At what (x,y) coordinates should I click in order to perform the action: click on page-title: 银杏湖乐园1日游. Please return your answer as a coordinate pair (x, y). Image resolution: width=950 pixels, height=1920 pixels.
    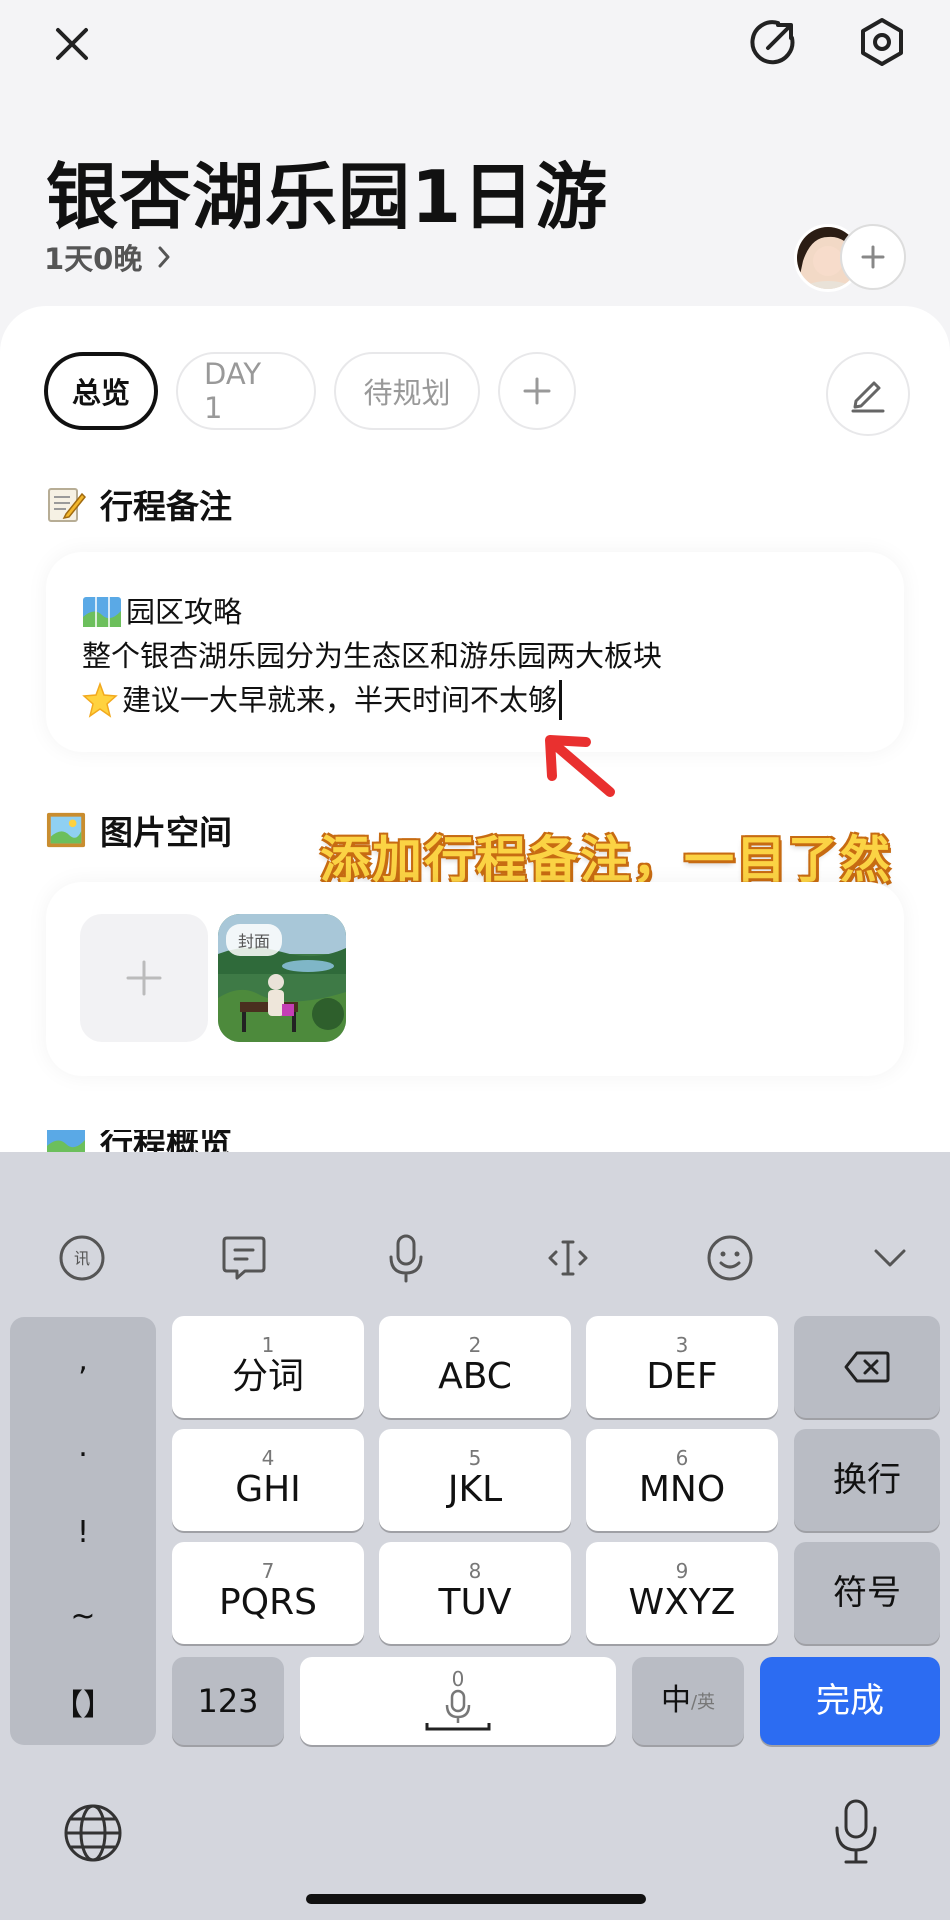
    Looking at the image, I should click on (327, 197).